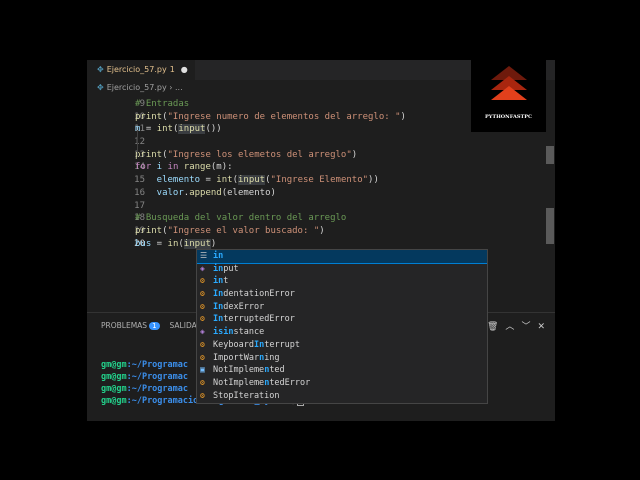  Describe the element at coordinates (223, 332) in the screenshot. I see `suggestion-match: isin` at that location.